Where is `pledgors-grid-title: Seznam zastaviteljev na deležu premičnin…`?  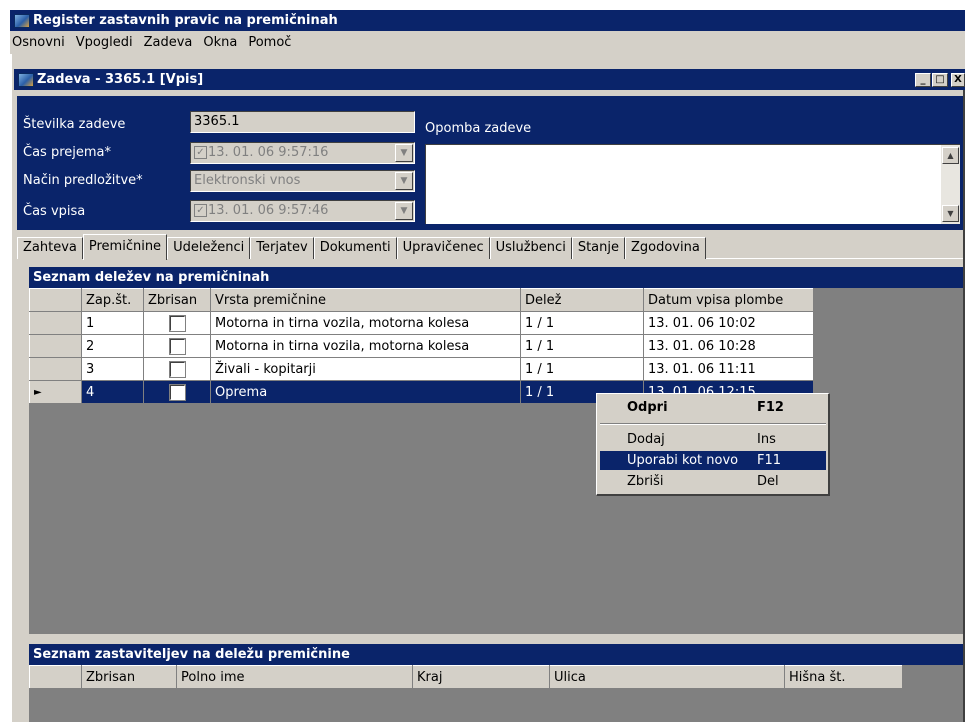 pledgors-grid-title: Seznam zastaviteljev na deležu premičnin… is located at coordinates (496, 654).